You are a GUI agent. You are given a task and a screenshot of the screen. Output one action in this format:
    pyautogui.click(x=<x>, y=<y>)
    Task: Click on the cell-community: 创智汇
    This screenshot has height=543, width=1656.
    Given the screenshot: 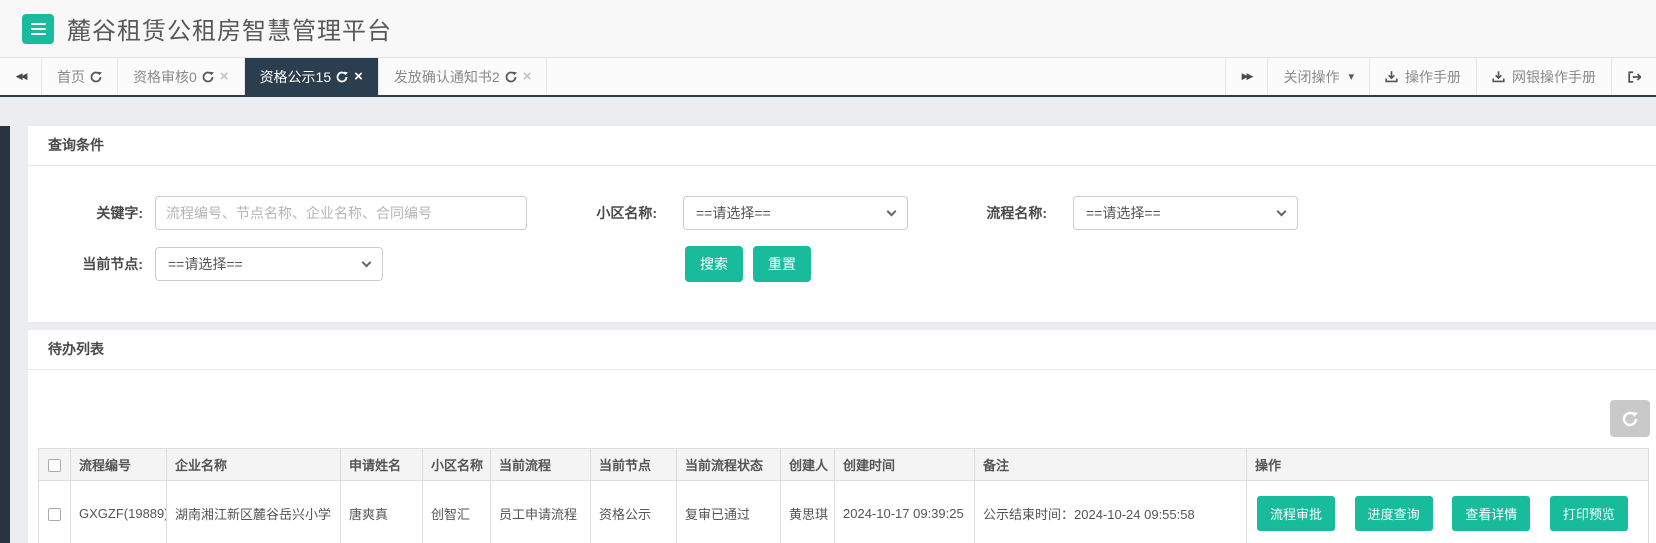 What is the action you would take?
    pyautogui.click(x=456, y=511)
    